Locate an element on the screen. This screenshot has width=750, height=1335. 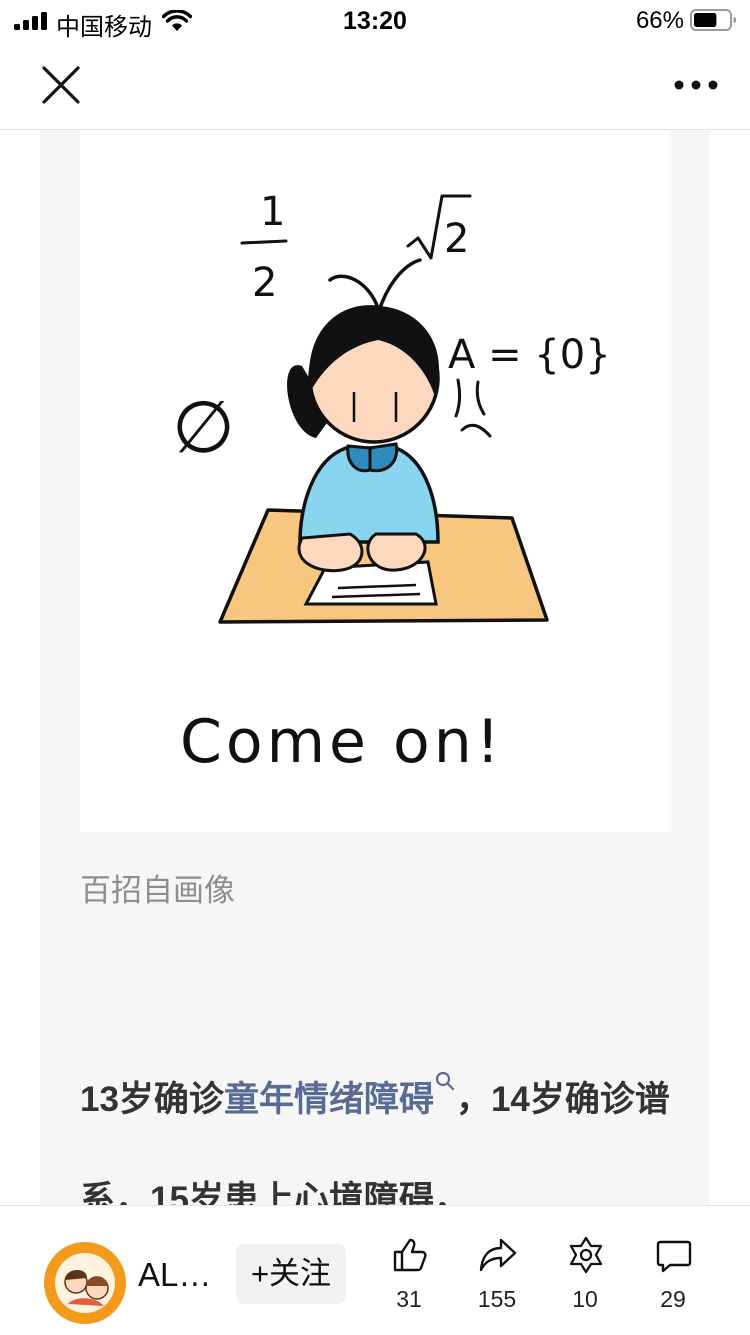
search-icon is located at coordinates (445, 1081).